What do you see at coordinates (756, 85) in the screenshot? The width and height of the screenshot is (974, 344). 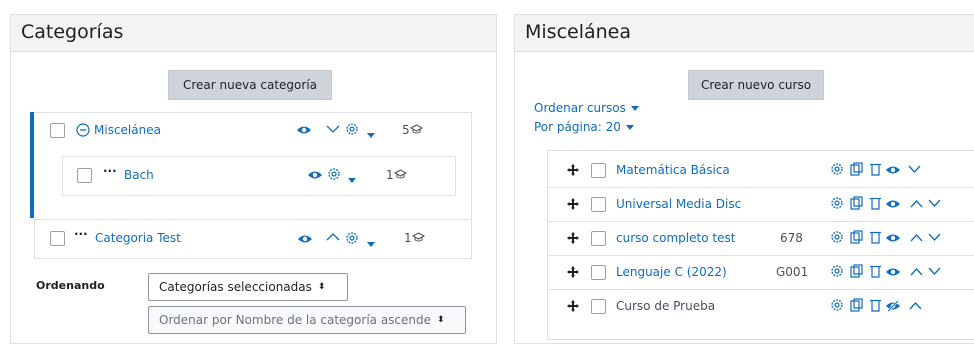 I see `create-course-button: Crear nuevo curso` at bounding box center [756, 85].